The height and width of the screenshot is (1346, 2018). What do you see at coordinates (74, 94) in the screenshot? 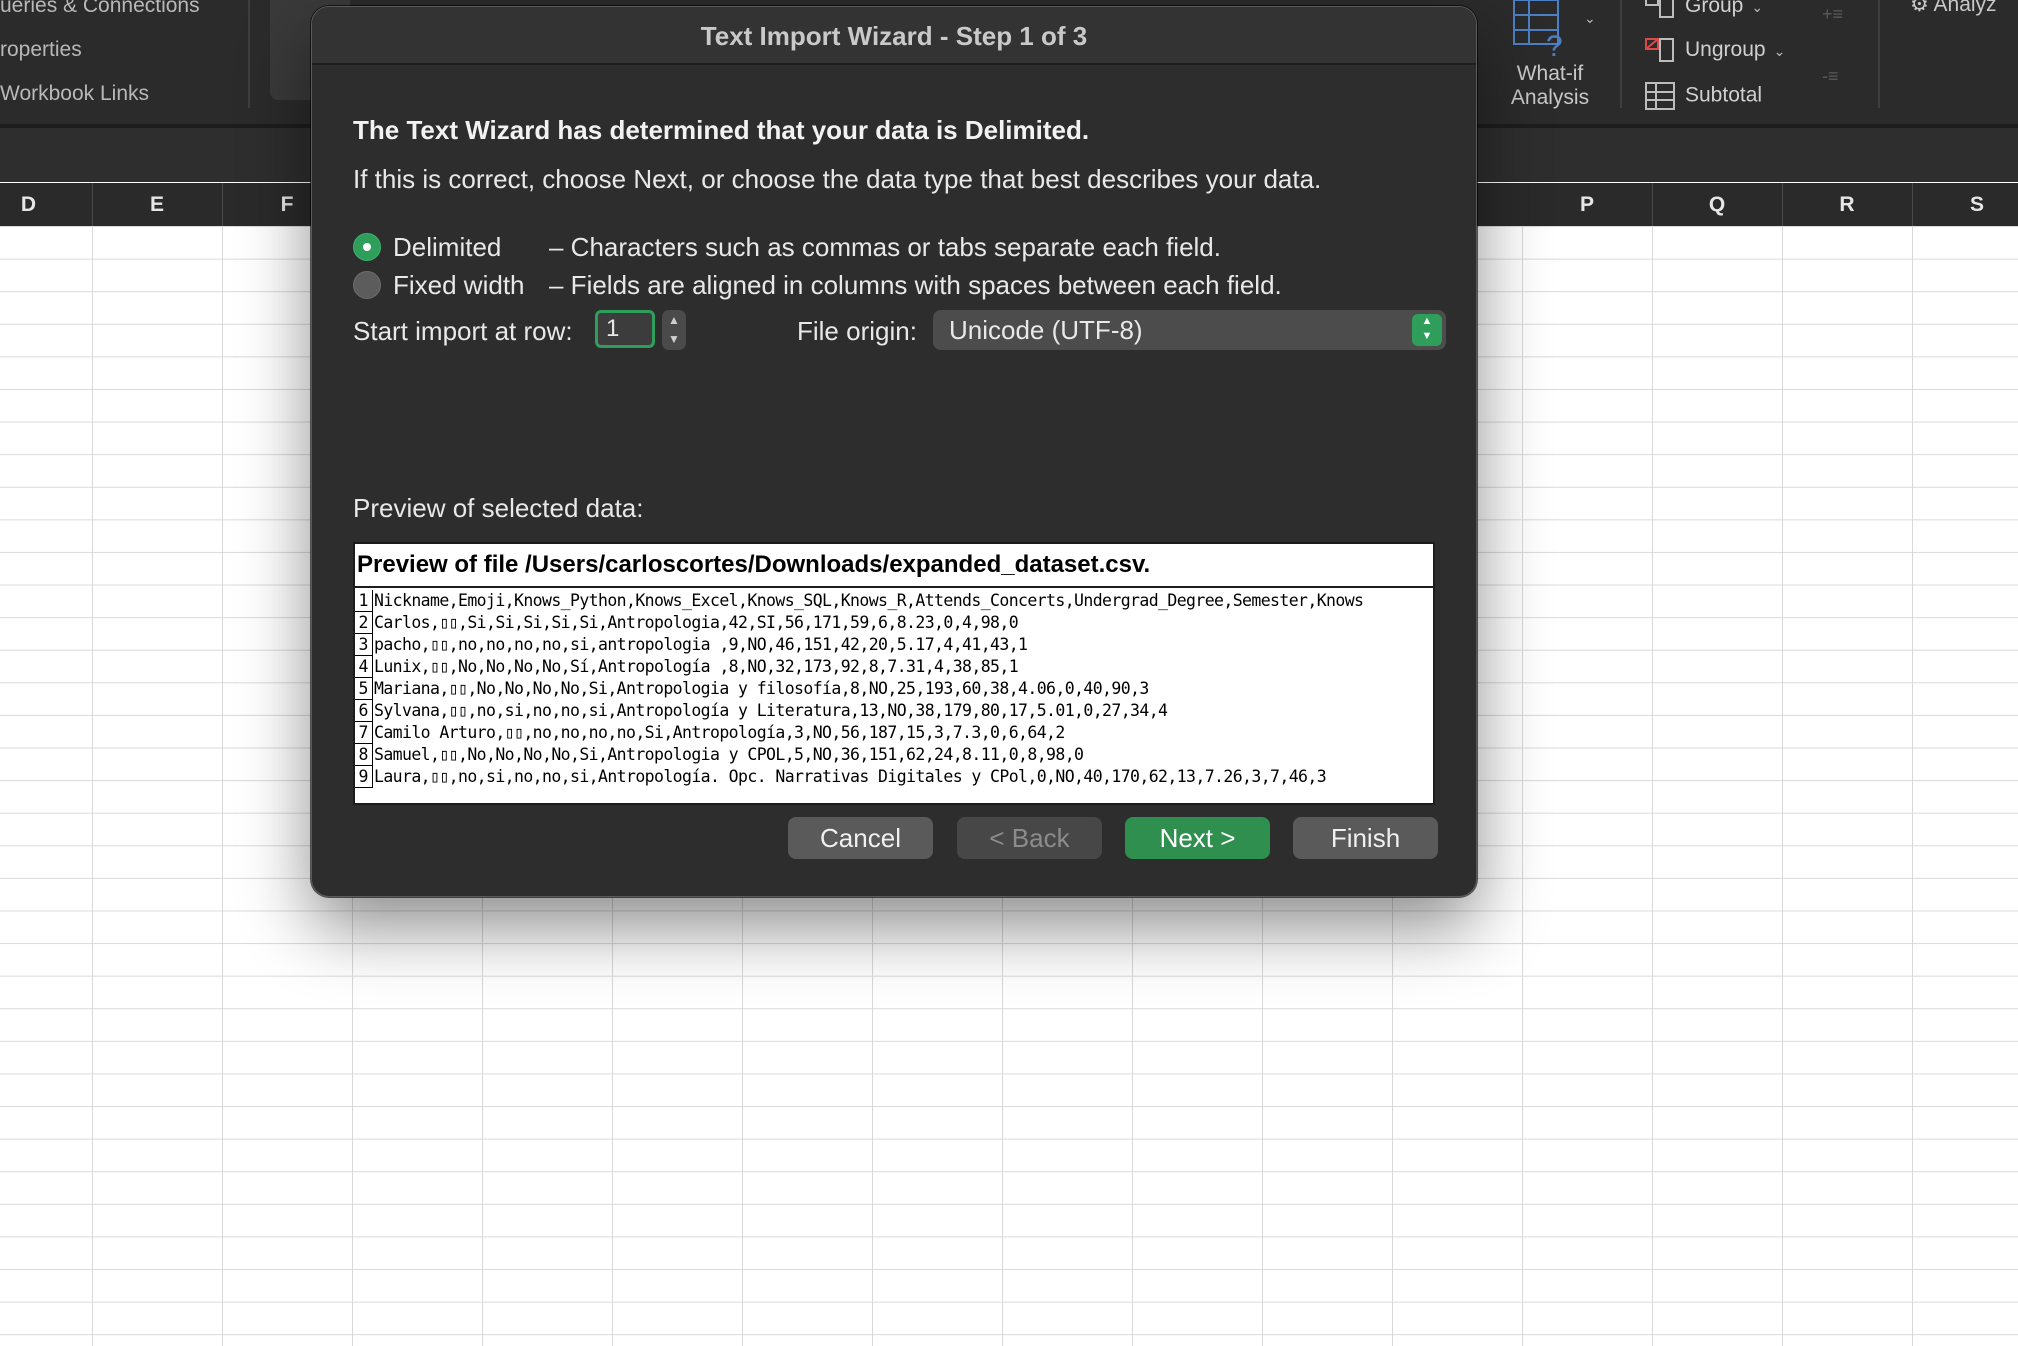
I see `workbook-links-button: Workbook Links` at bounding box center [74, 94].